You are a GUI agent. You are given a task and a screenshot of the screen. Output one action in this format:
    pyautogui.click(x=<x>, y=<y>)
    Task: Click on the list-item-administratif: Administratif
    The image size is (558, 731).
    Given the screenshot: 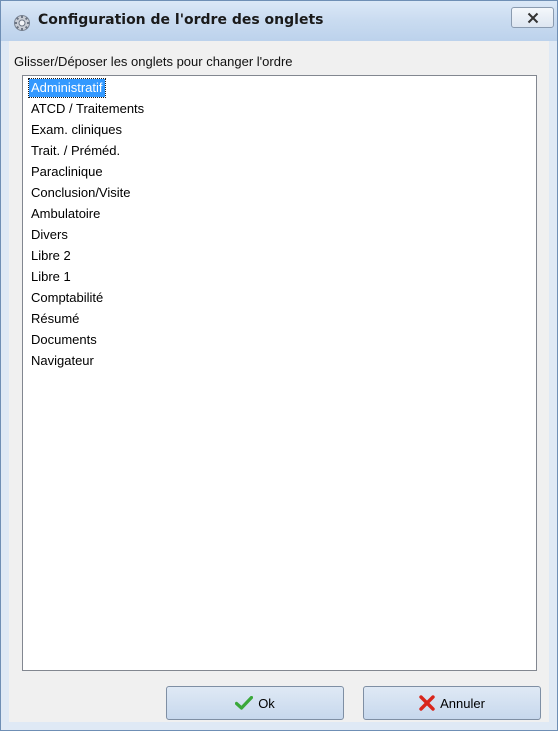 What is the action you would take?
    pyautogui.click(x=67, y=88)
    